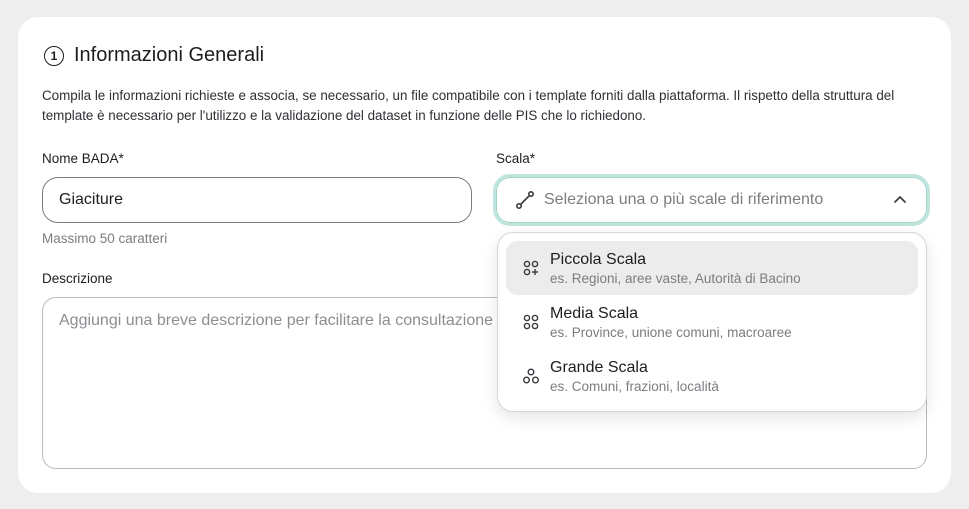 Image resolution: width=969 pixels, height=509 pixels. What do you see at coordinates (516, 158) in the screenshot?
I see `scale-label: Scala*` at bounding box center [516, 158].